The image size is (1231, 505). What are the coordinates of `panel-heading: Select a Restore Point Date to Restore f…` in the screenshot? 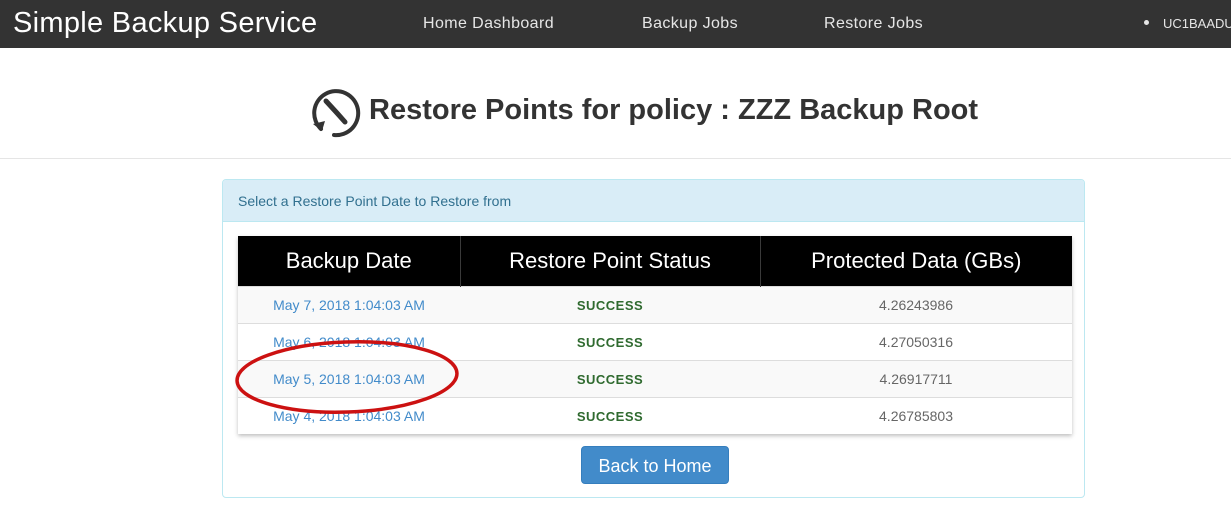 It's located at (653, 201).